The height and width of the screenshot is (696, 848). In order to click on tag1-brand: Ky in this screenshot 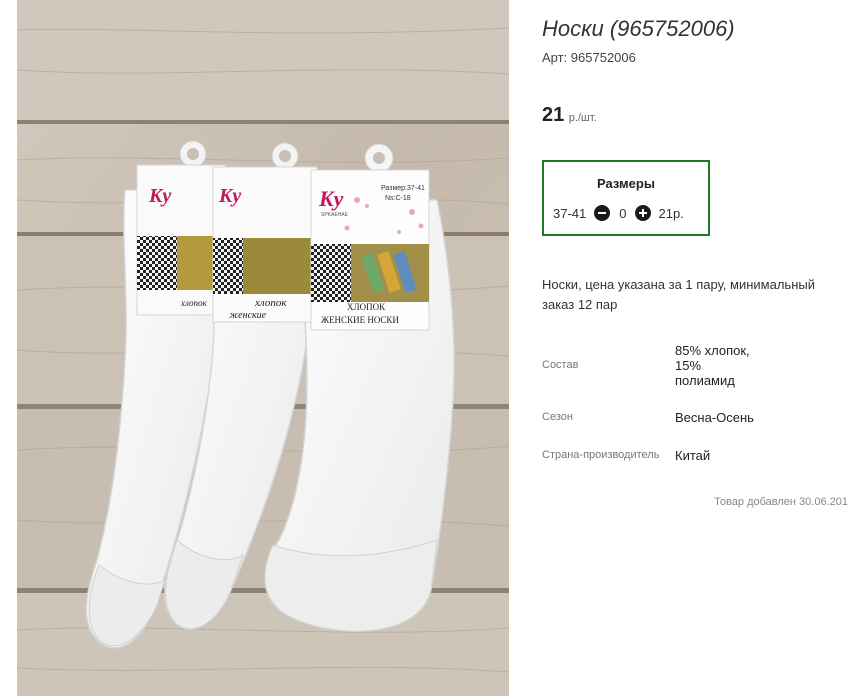, I will do `click(159, 196)`.